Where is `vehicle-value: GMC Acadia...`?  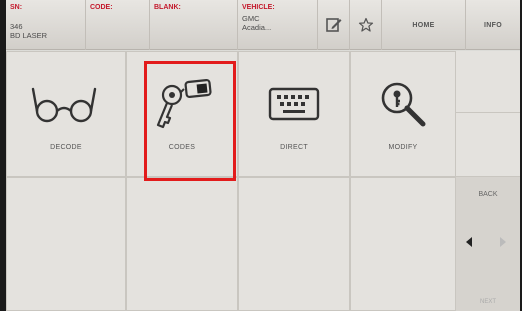
vehicle-value: GMC Acadia... is located at coordinates (257, 23).